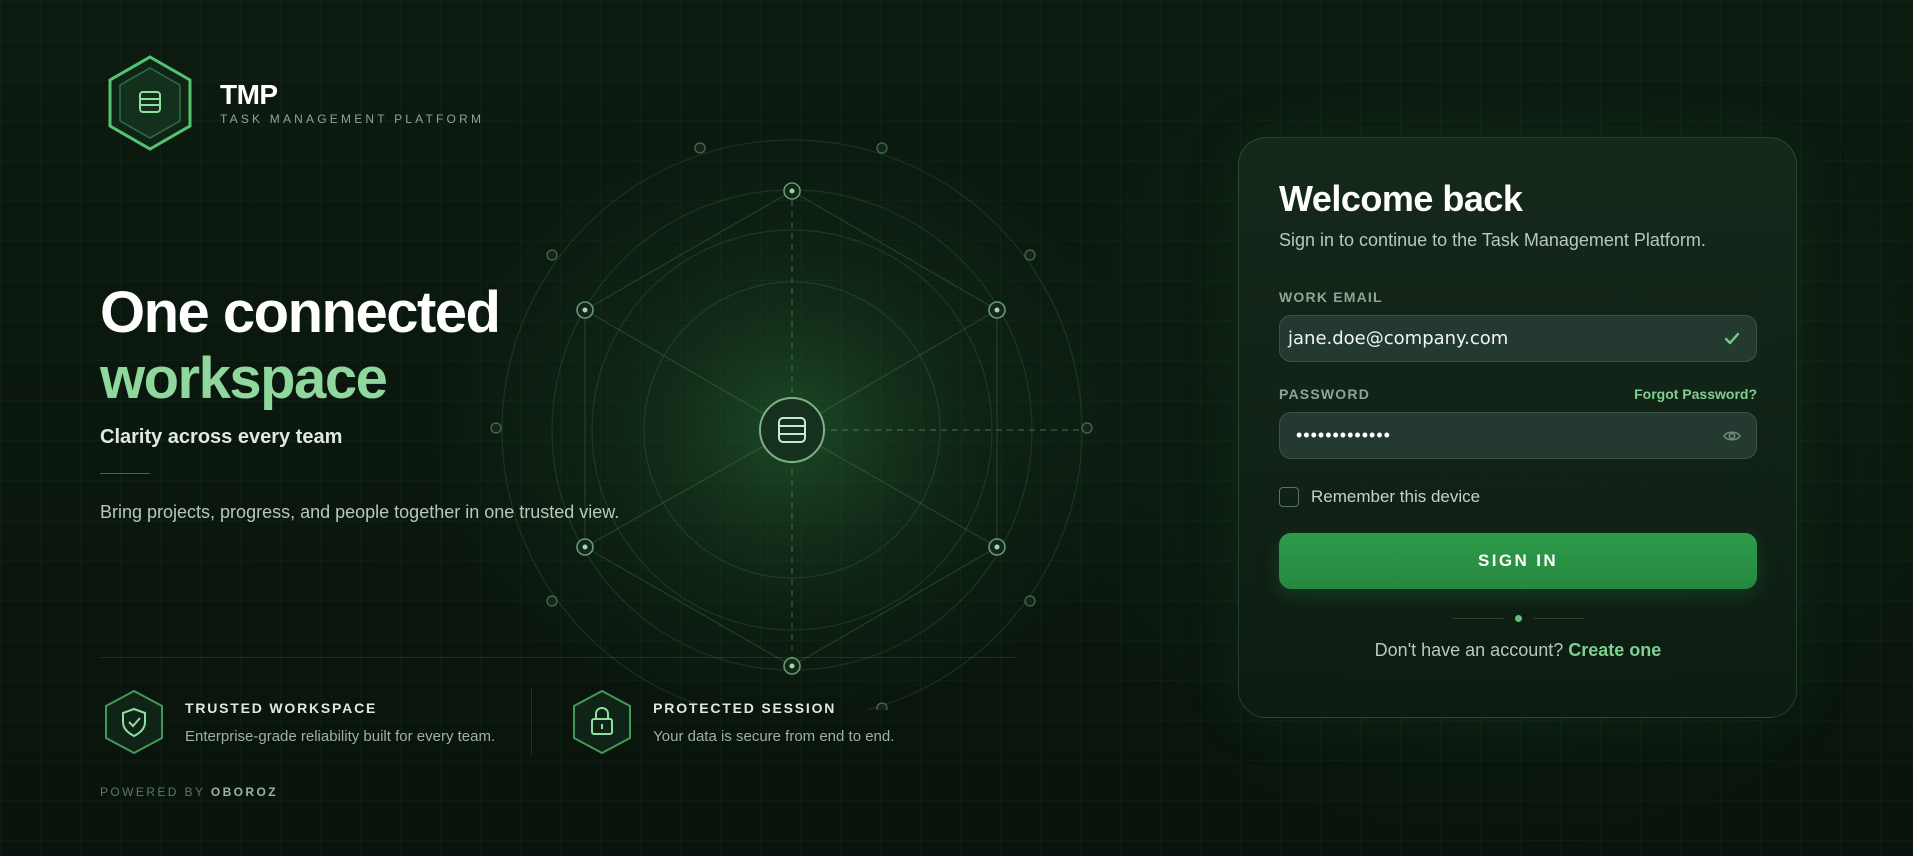 This screenshot has width=1913, height=856. What do you see at coordinates (300, 312) in the screenshot?
I see `hero-headline-line1: One connected` at bounding box center [300, 312].